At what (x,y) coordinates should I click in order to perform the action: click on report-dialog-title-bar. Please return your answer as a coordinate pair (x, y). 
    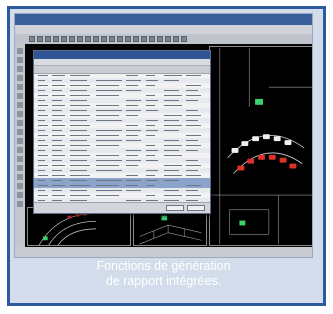
    Looking at the image, I should click on (122, 55).